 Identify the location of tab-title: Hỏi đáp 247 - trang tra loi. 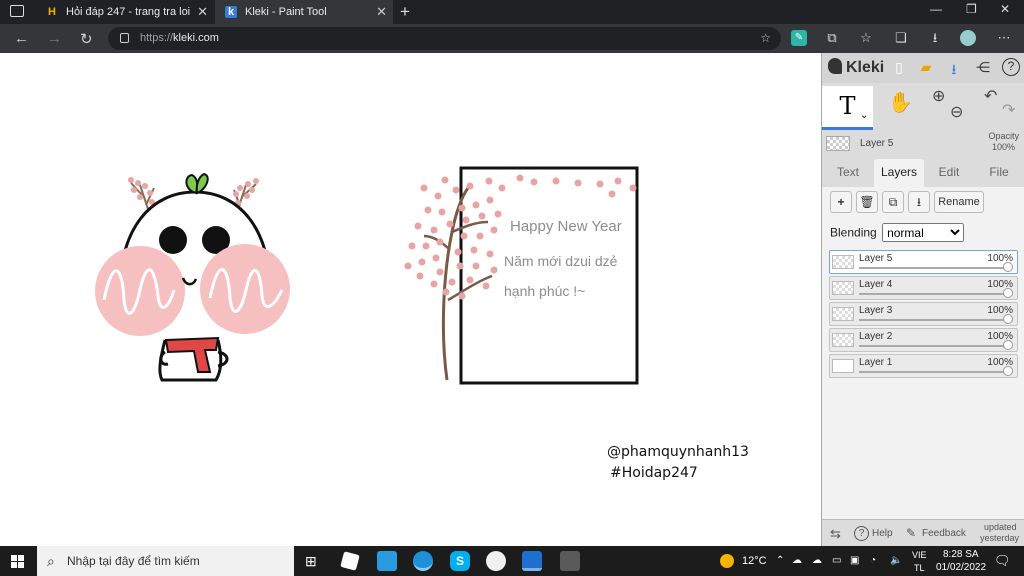
(128, 12).